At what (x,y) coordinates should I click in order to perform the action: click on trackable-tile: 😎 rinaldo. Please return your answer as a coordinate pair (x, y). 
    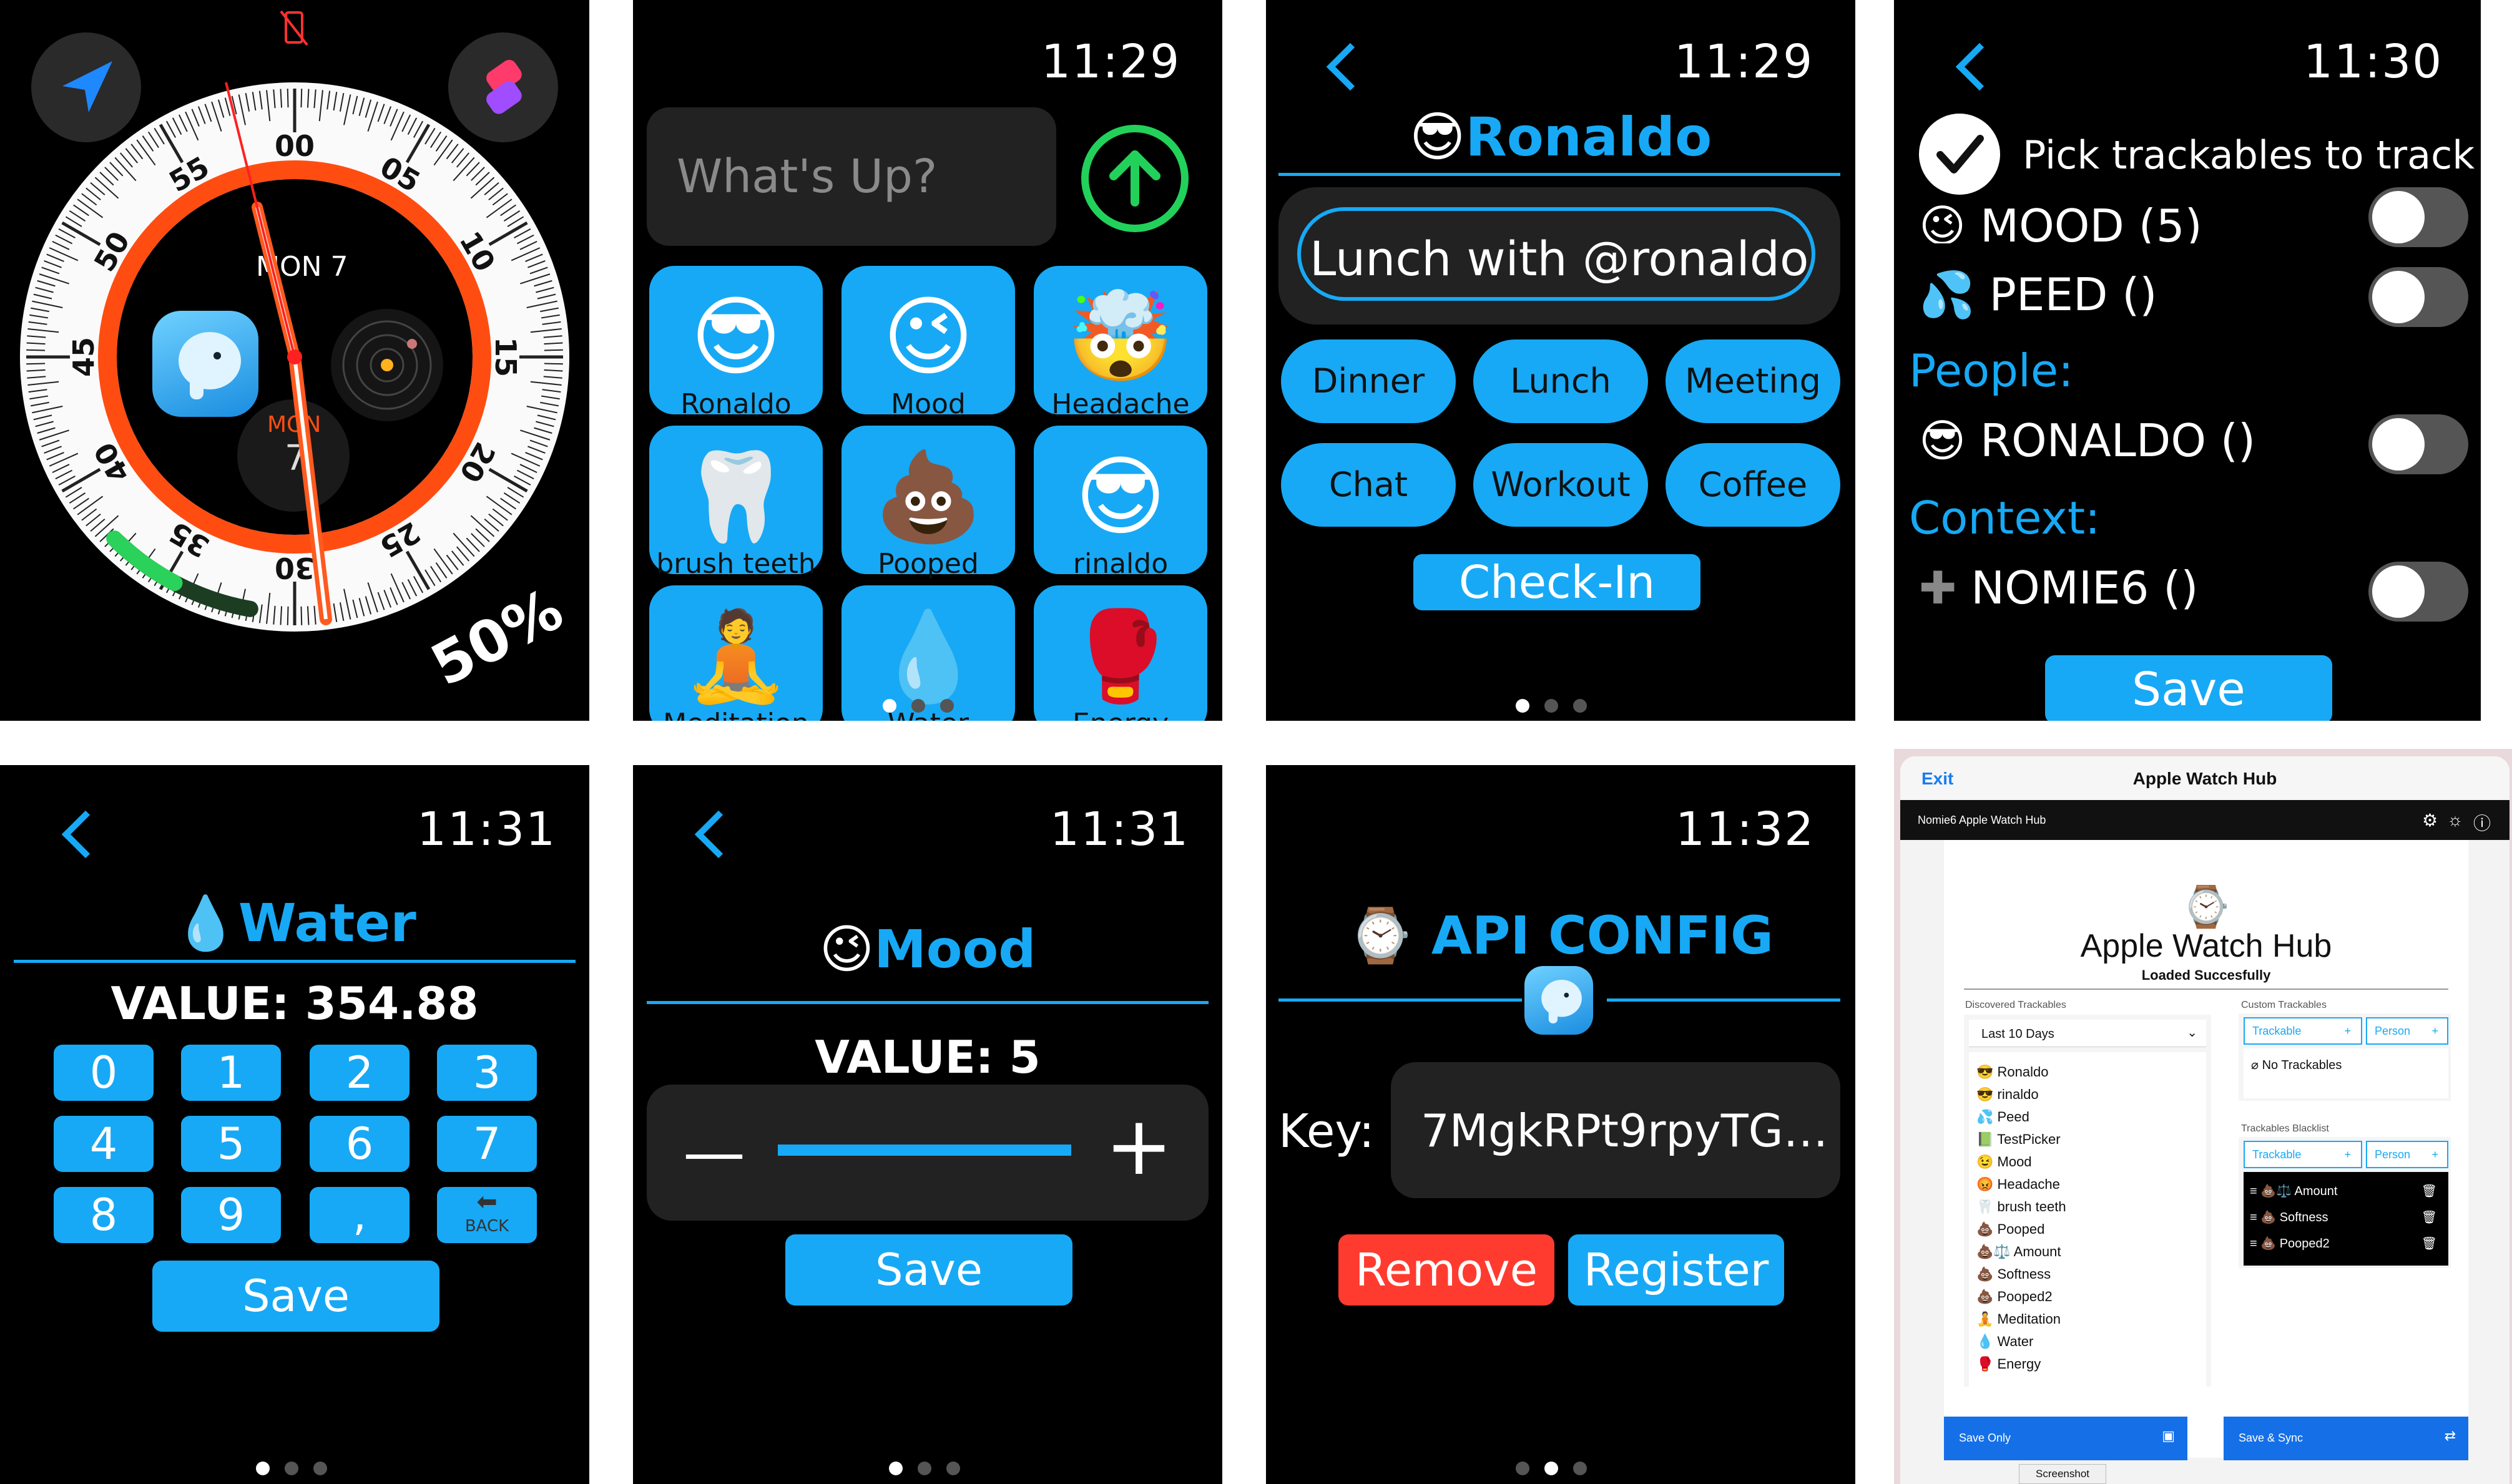
    Looking at the image, I should click on (1120, 503).